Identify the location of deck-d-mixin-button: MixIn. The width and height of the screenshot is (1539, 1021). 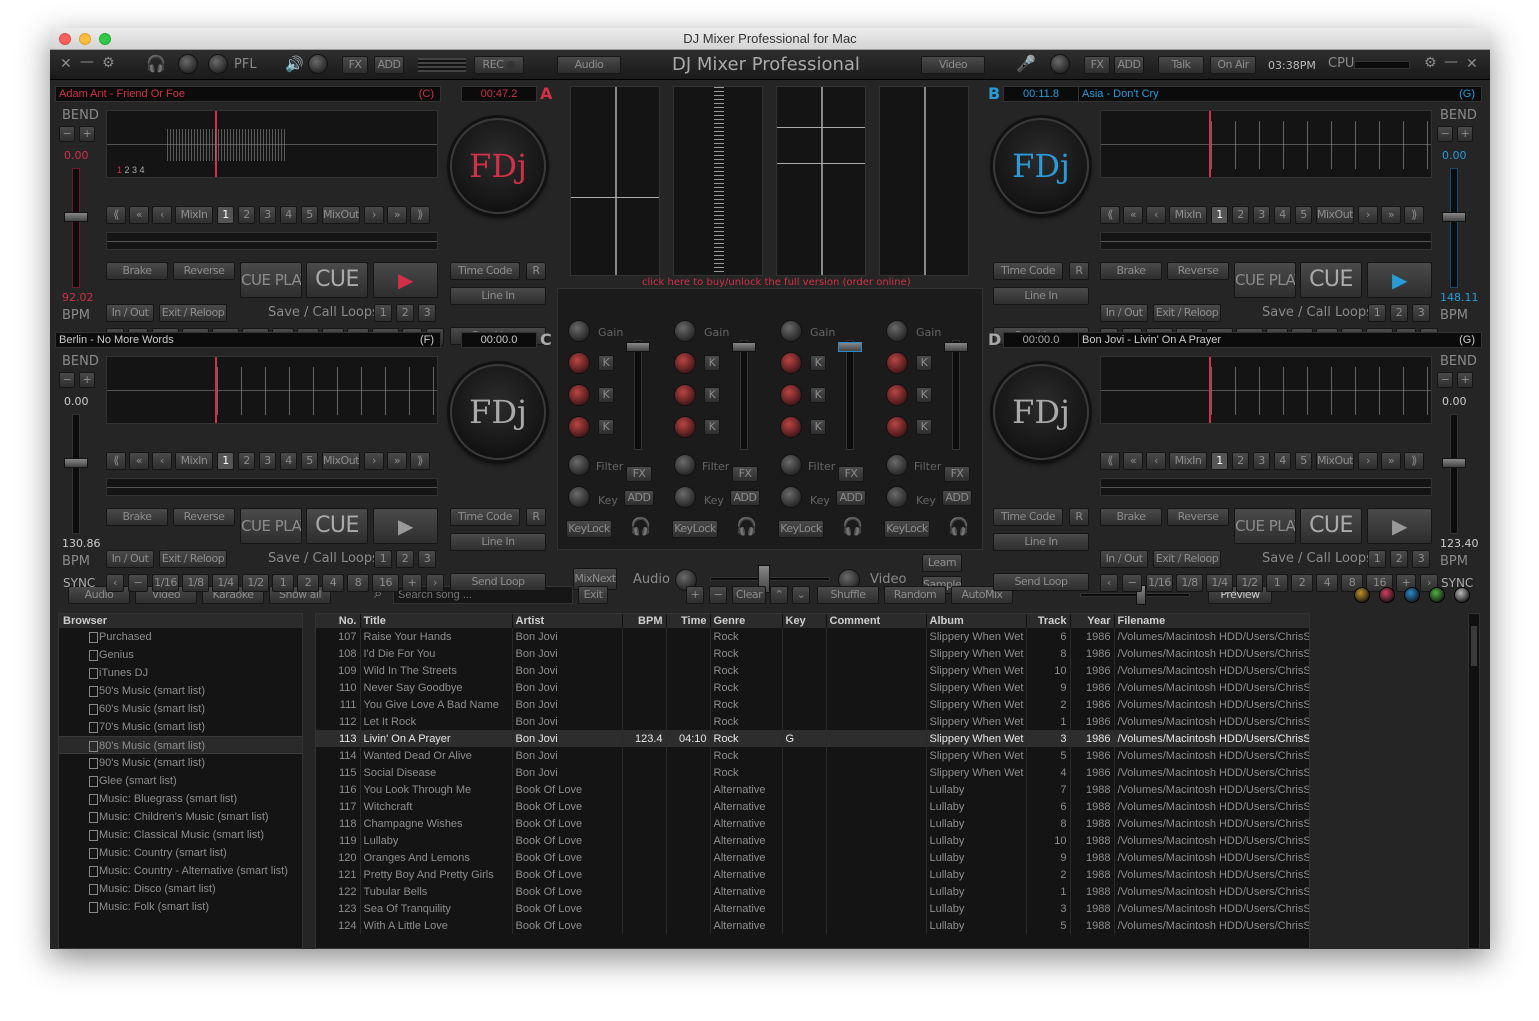
(1188, 461).